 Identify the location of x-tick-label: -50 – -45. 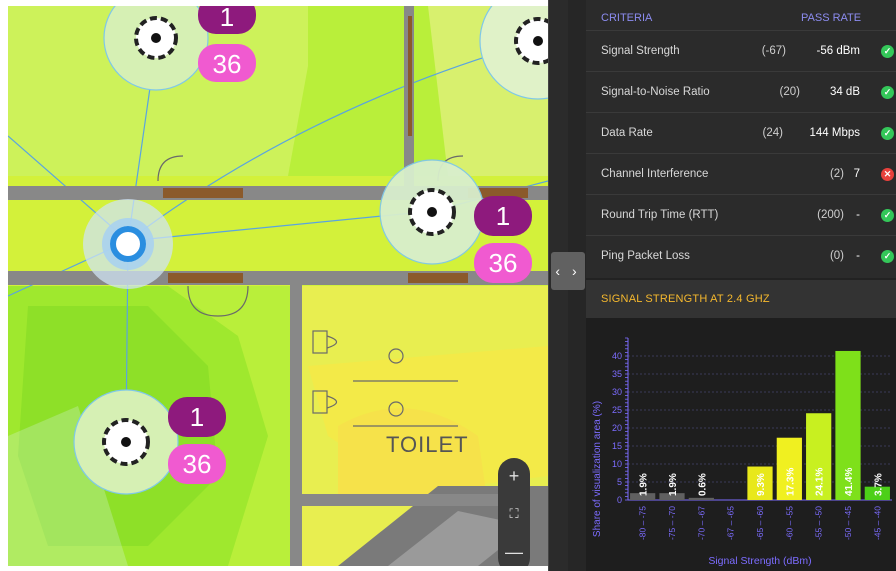
(848, 523).